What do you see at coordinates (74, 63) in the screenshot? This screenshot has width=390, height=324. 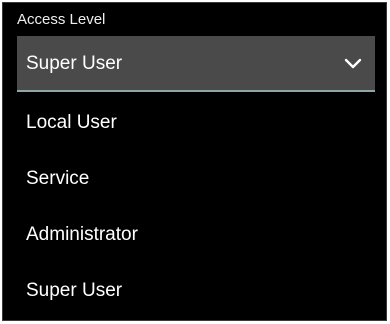 I see `selected-value: Super User` at bounding box center [74, 63].